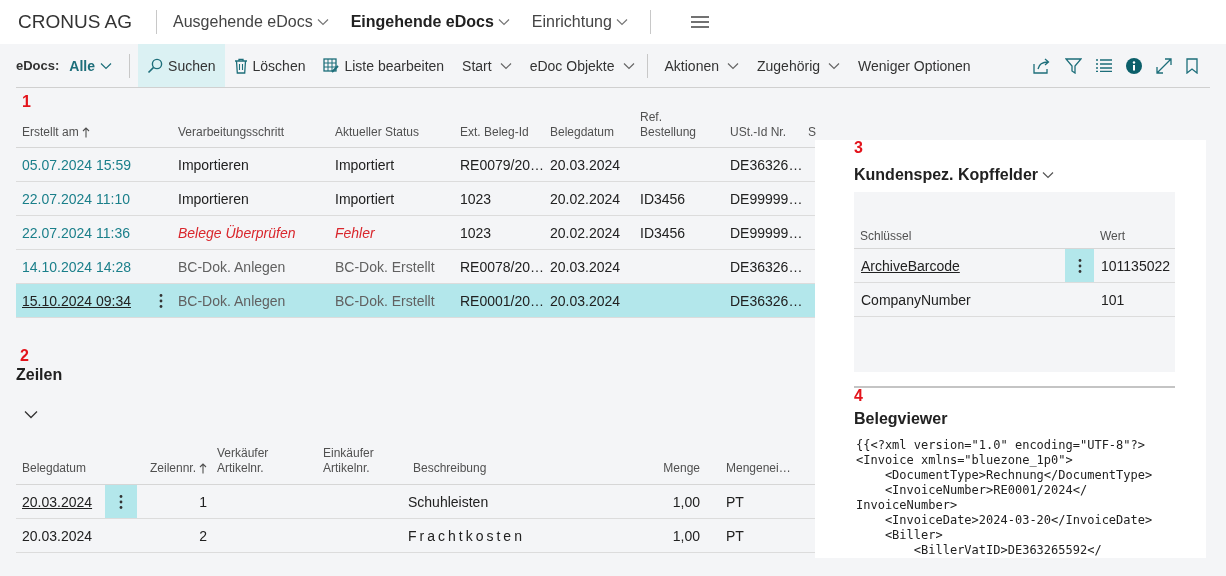 This screenshot has height=576, width=1226. Describe the element at coordinates (161, 300) in the screenshot. I see `more-options-icon` at that location.